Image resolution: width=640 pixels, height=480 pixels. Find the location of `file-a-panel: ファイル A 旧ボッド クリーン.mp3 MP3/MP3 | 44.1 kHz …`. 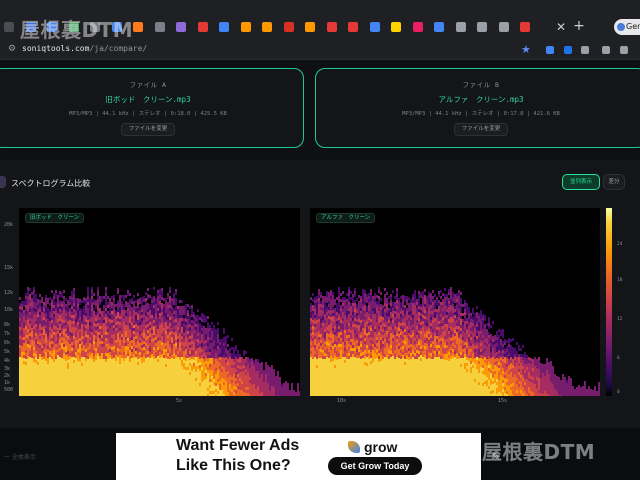

file-a-panel: ファイル A 旧ボッド クリーン.mp3 MP3/MP3 | 44.1 kHz … is located at coordinates (152, 108).